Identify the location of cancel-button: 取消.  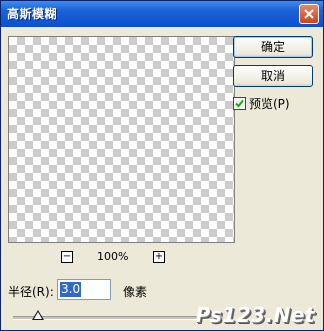
(273, 76).